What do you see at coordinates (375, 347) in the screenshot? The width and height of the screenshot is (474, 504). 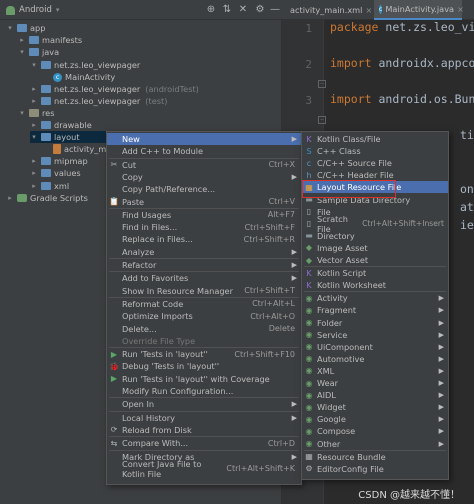 I see `submenu-item: ◉ UiComponent ▶` at bounding box center [375, 347].